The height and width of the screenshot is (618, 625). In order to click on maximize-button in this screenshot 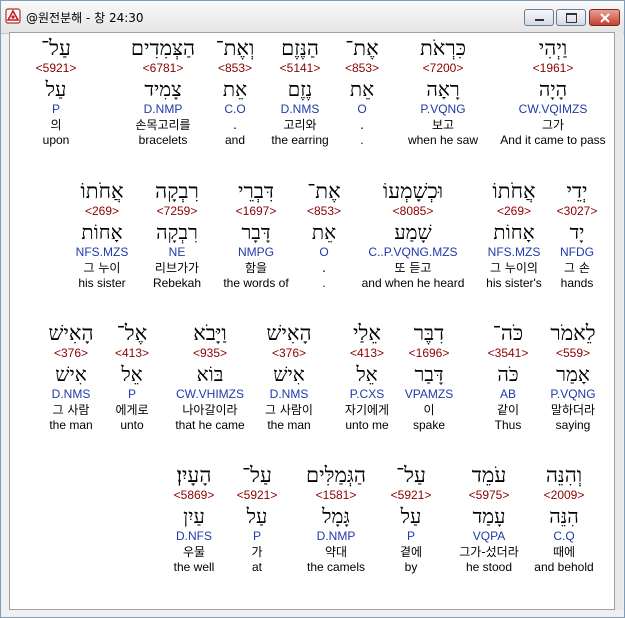, I will do `click(571, 17)`.